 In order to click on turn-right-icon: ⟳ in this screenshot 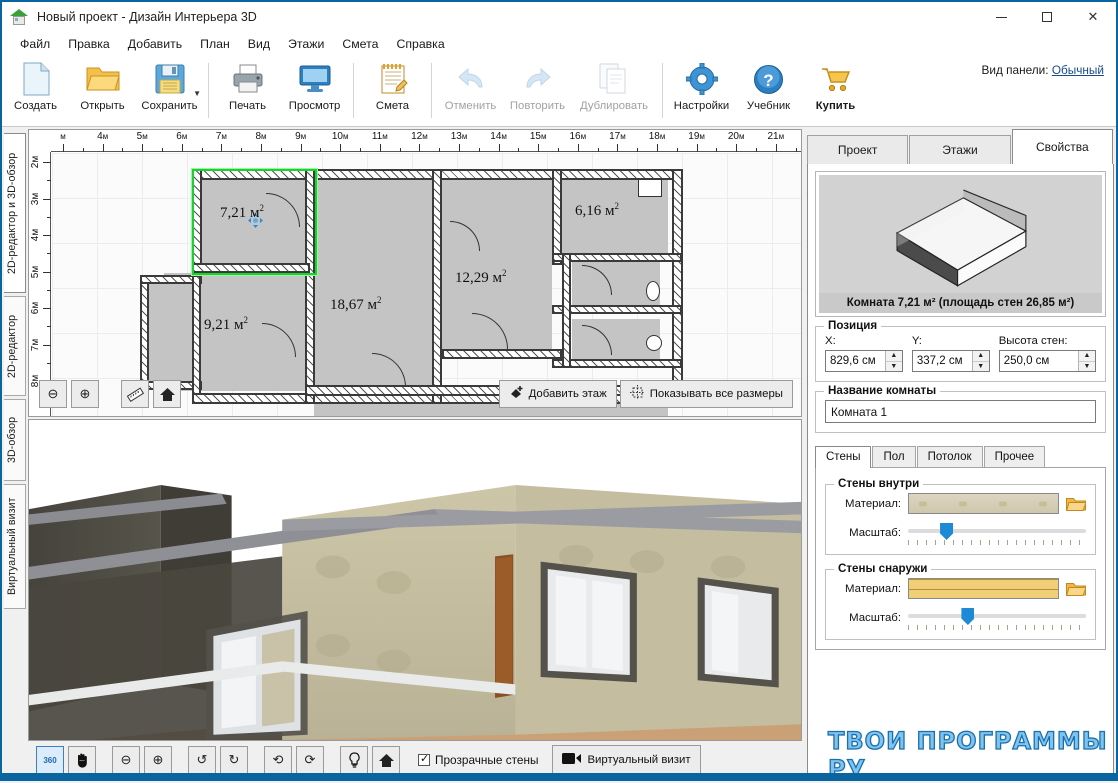, I will do `click(310, 760)`.